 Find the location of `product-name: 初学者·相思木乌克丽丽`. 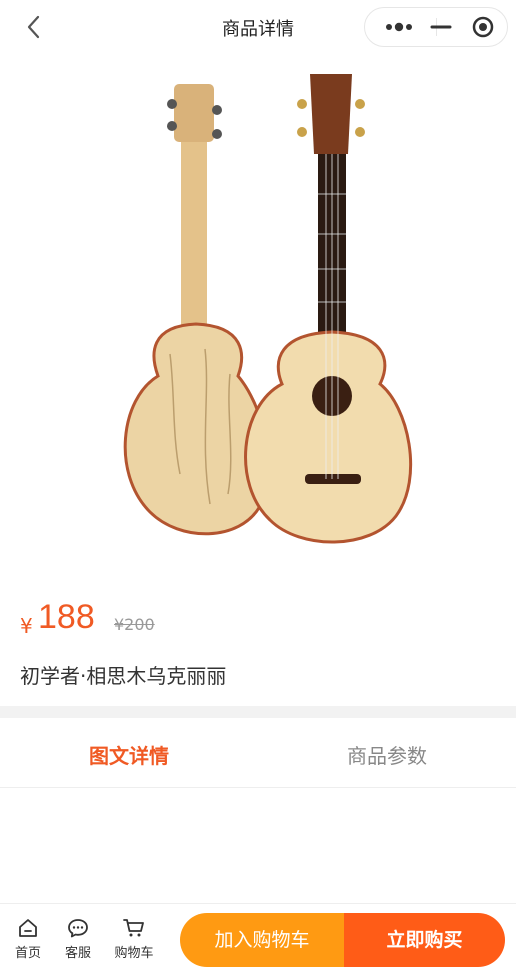

product-name: 初学者·相思木乌克丽丽 is located at coordinates (123, 676).